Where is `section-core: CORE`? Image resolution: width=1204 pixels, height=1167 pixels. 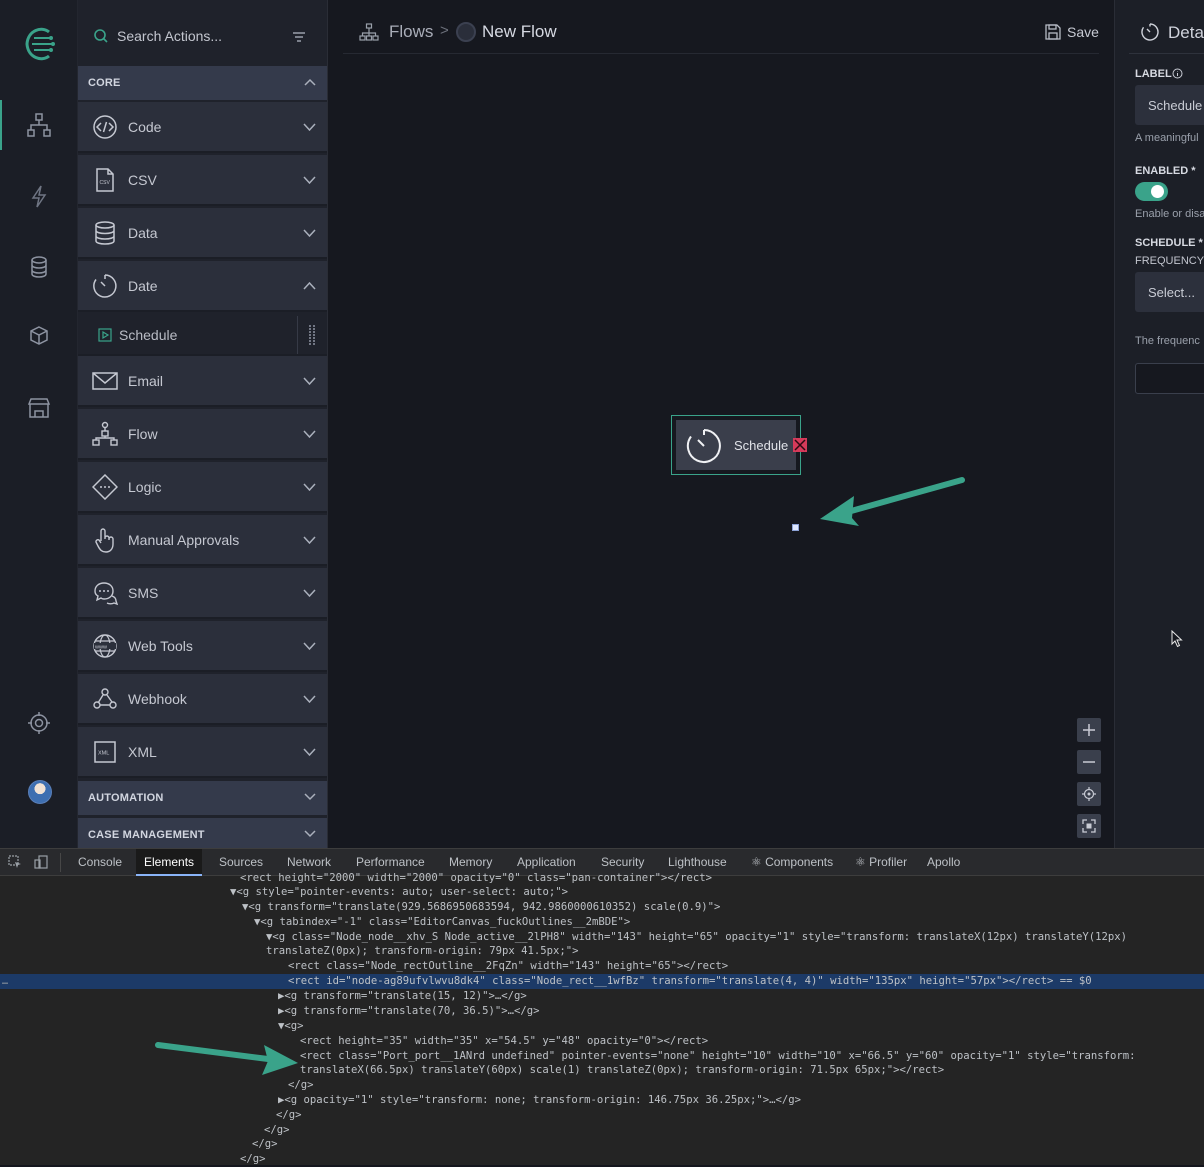
section-core: CORE is located at coordinates (202, 83).